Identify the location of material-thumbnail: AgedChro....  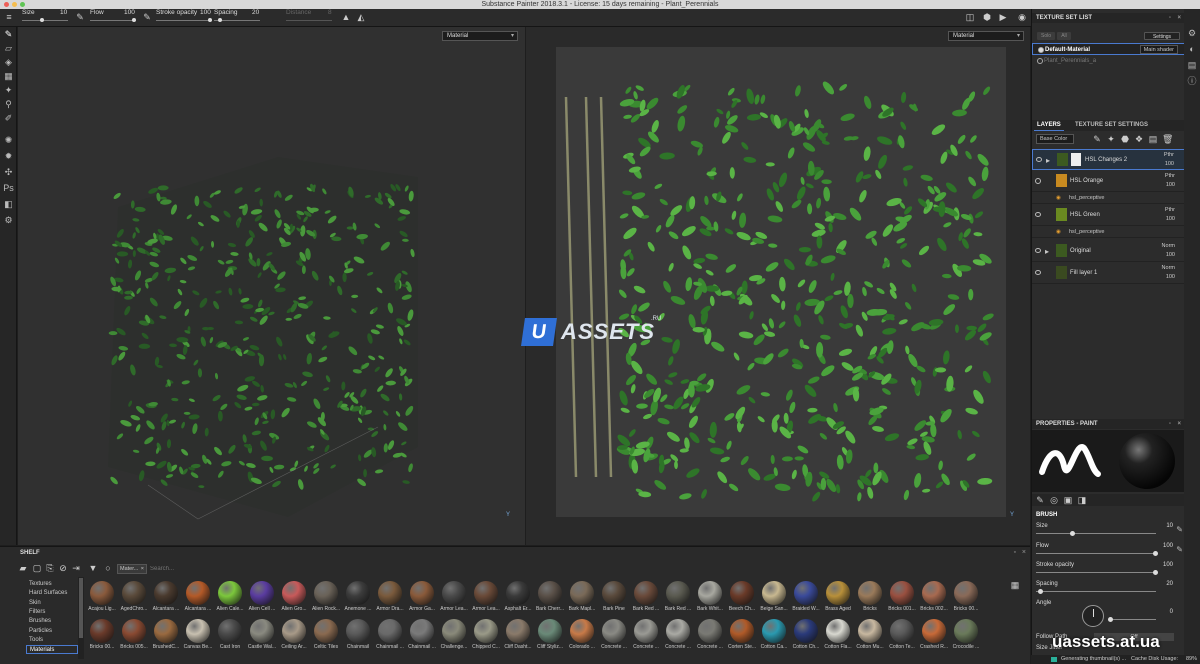
(134, 599).